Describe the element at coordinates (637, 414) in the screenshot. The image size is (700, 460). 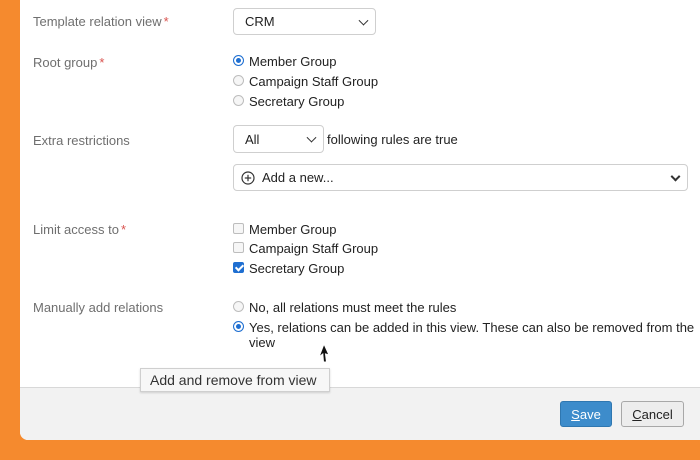
I see `cancel-button-accesskey: C` at that location.